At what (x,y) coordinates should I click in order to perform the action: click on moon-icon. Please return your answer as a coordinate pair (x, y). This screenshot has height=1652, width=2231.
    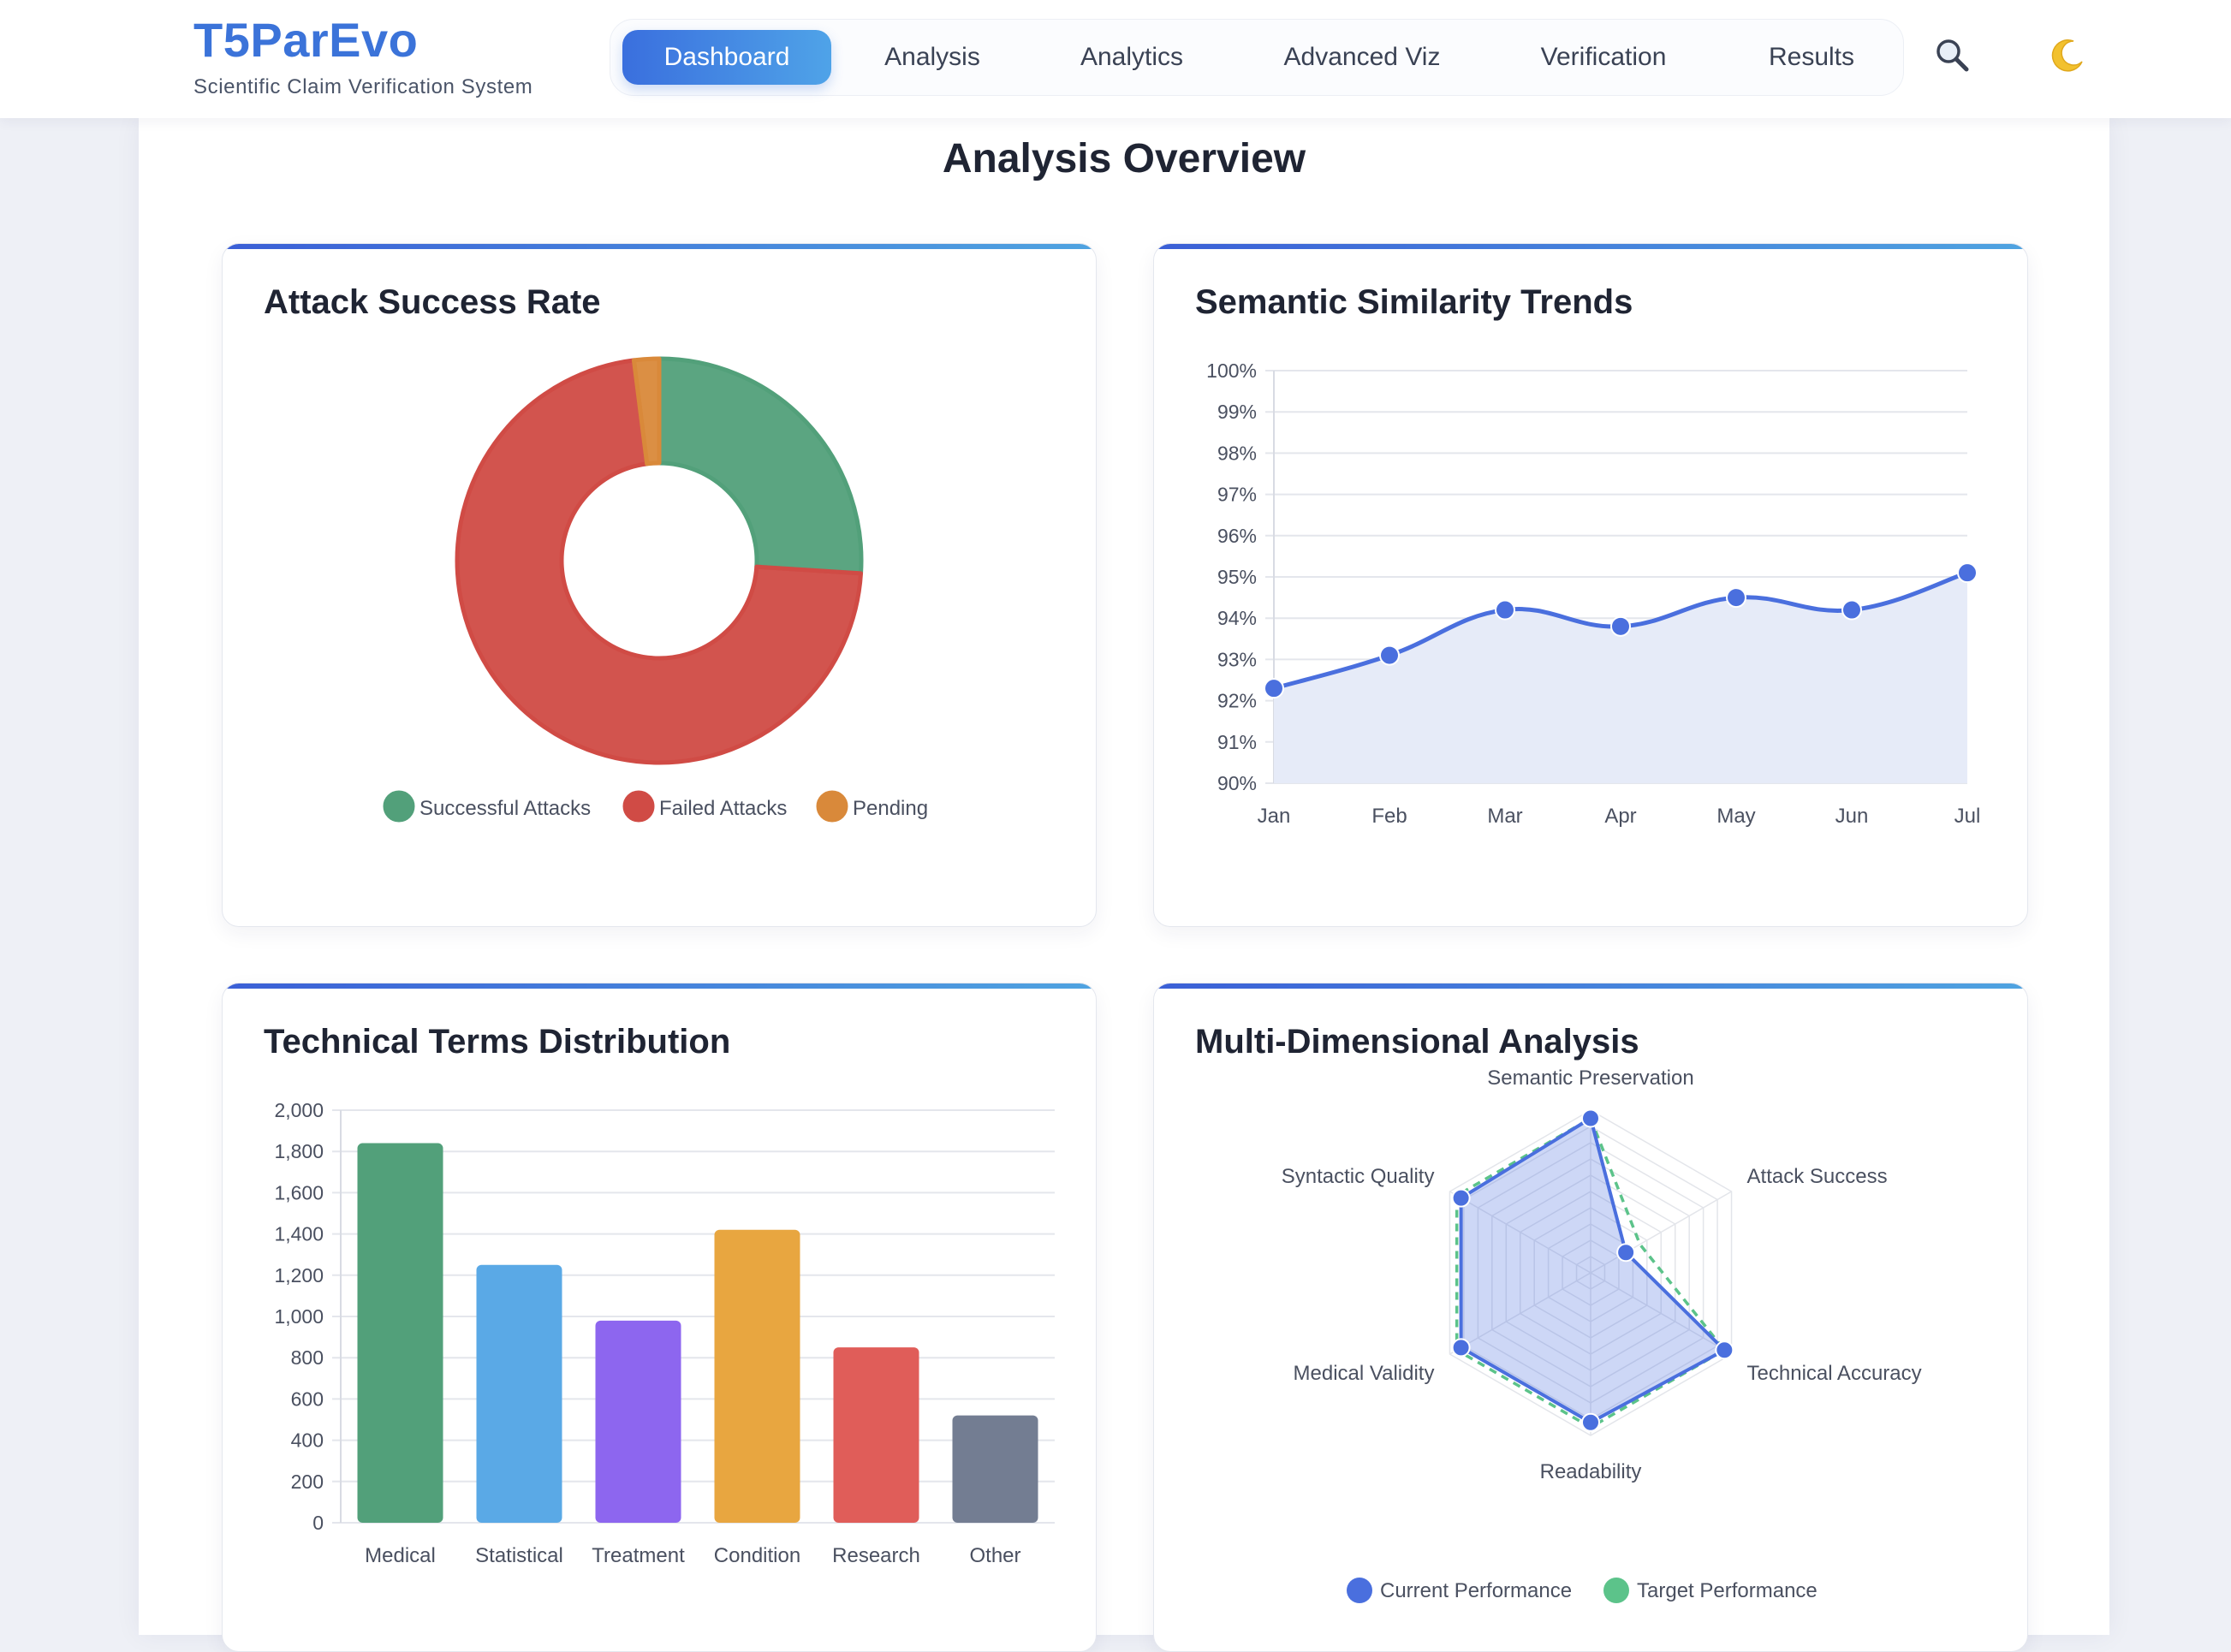
    Looking at the image, I should click on (2066, 54).